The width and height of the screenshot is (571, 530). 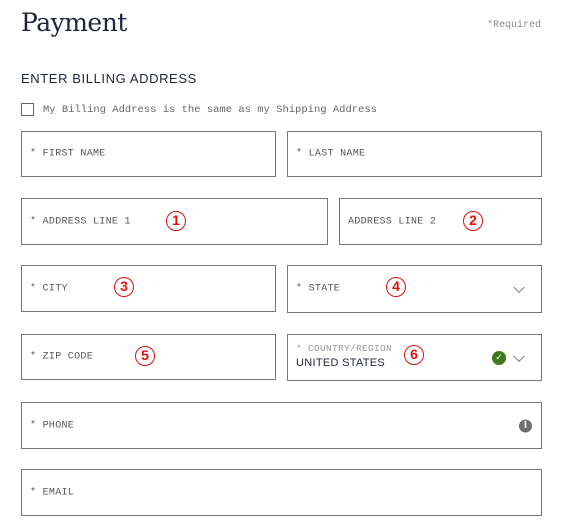 I want to click on phone-field: * PHONE i, so click(x=281, y=425).